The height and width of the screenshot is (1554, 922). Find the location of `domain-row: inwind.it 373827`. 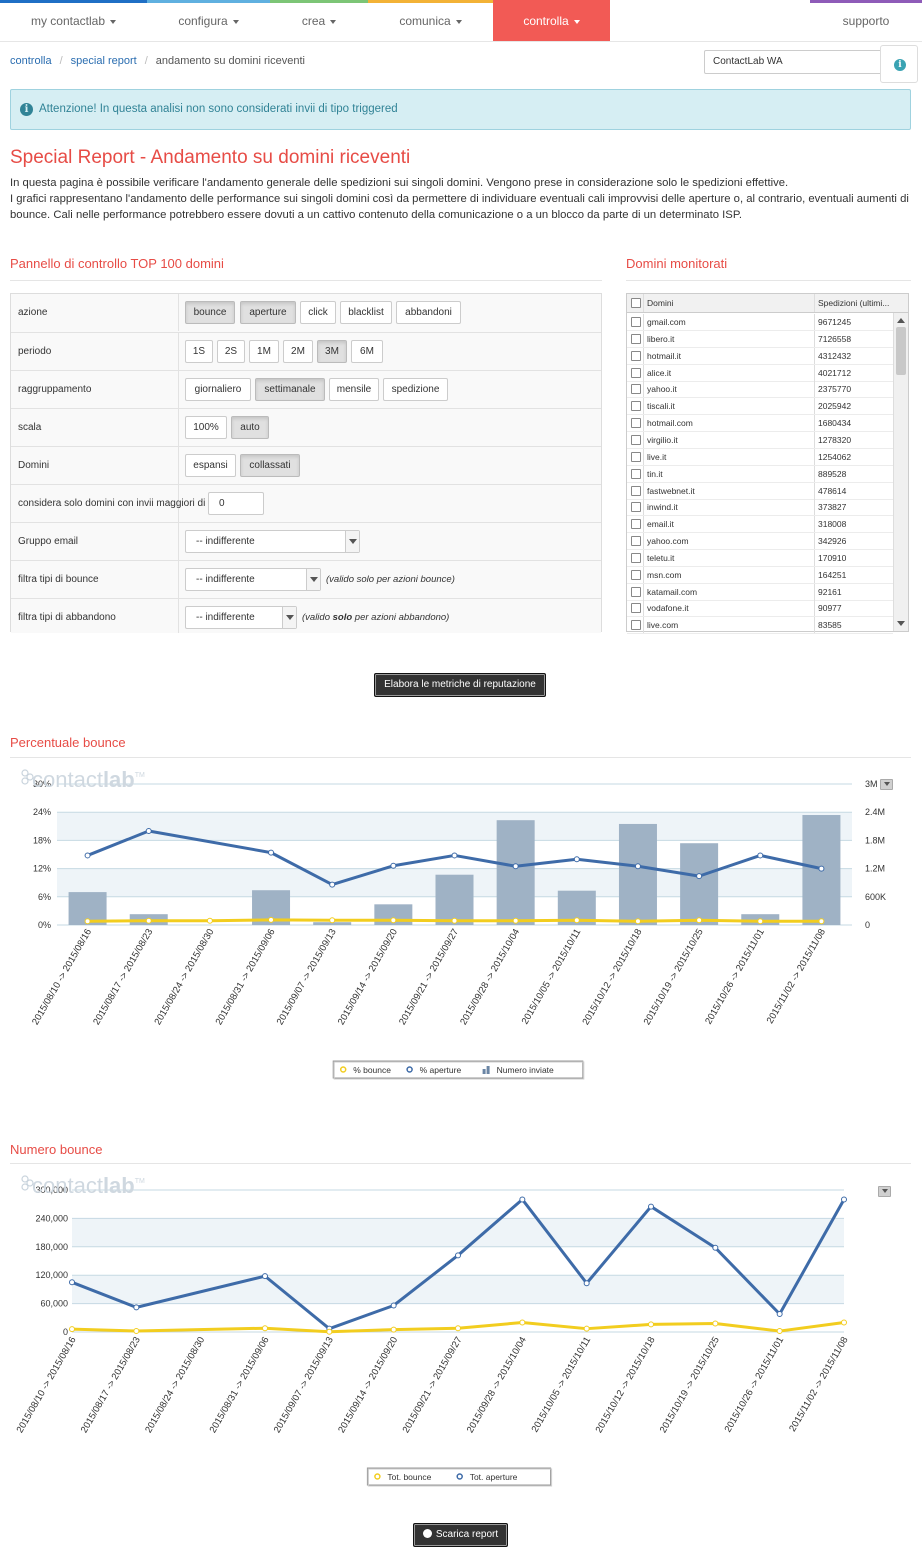

domain-row: inwind.it 373827 is located at coordinates (760, 508).